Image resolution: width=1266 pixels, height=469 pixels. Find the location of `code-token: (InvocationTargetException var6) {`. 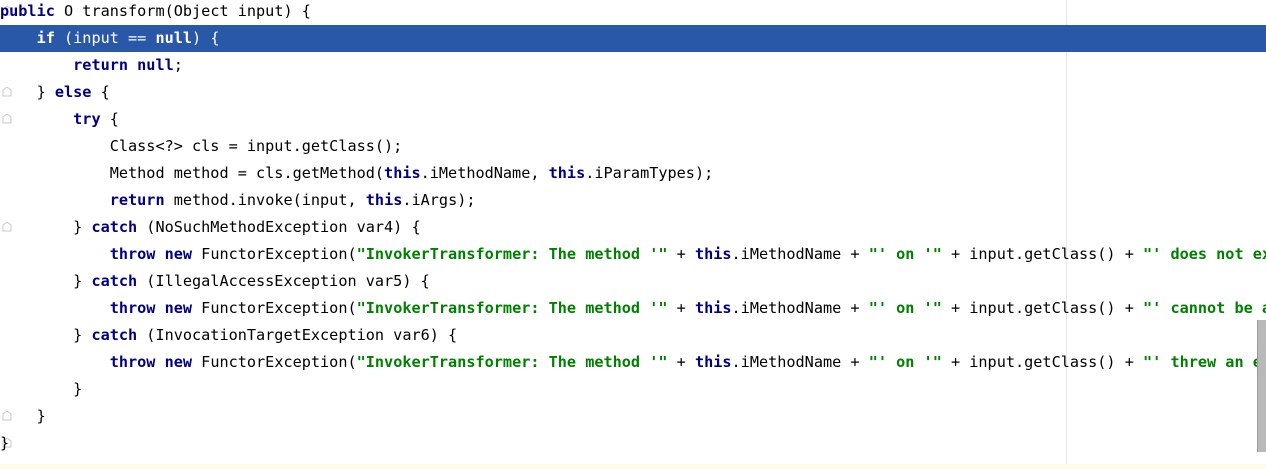

code-token: (InvocationTargetException var6) { is located at coordinates (297, 335).